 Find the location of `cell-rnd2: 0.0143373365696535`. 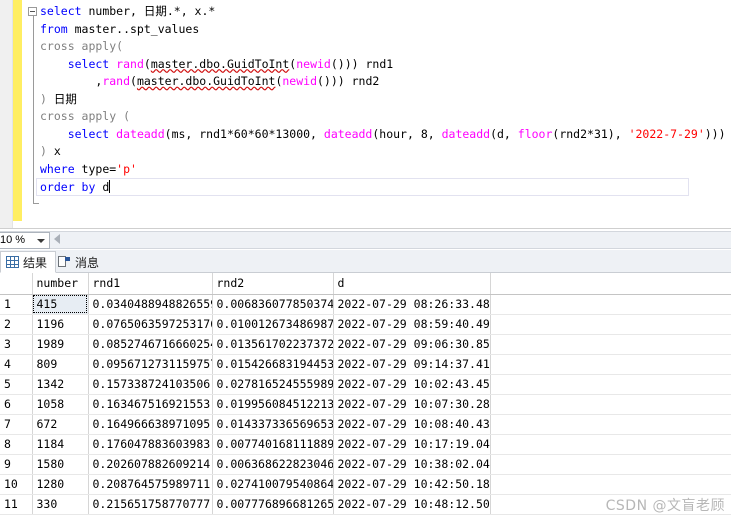

cell-rnd2: 0.0143373365696535 is located at coordinates (273, 424).